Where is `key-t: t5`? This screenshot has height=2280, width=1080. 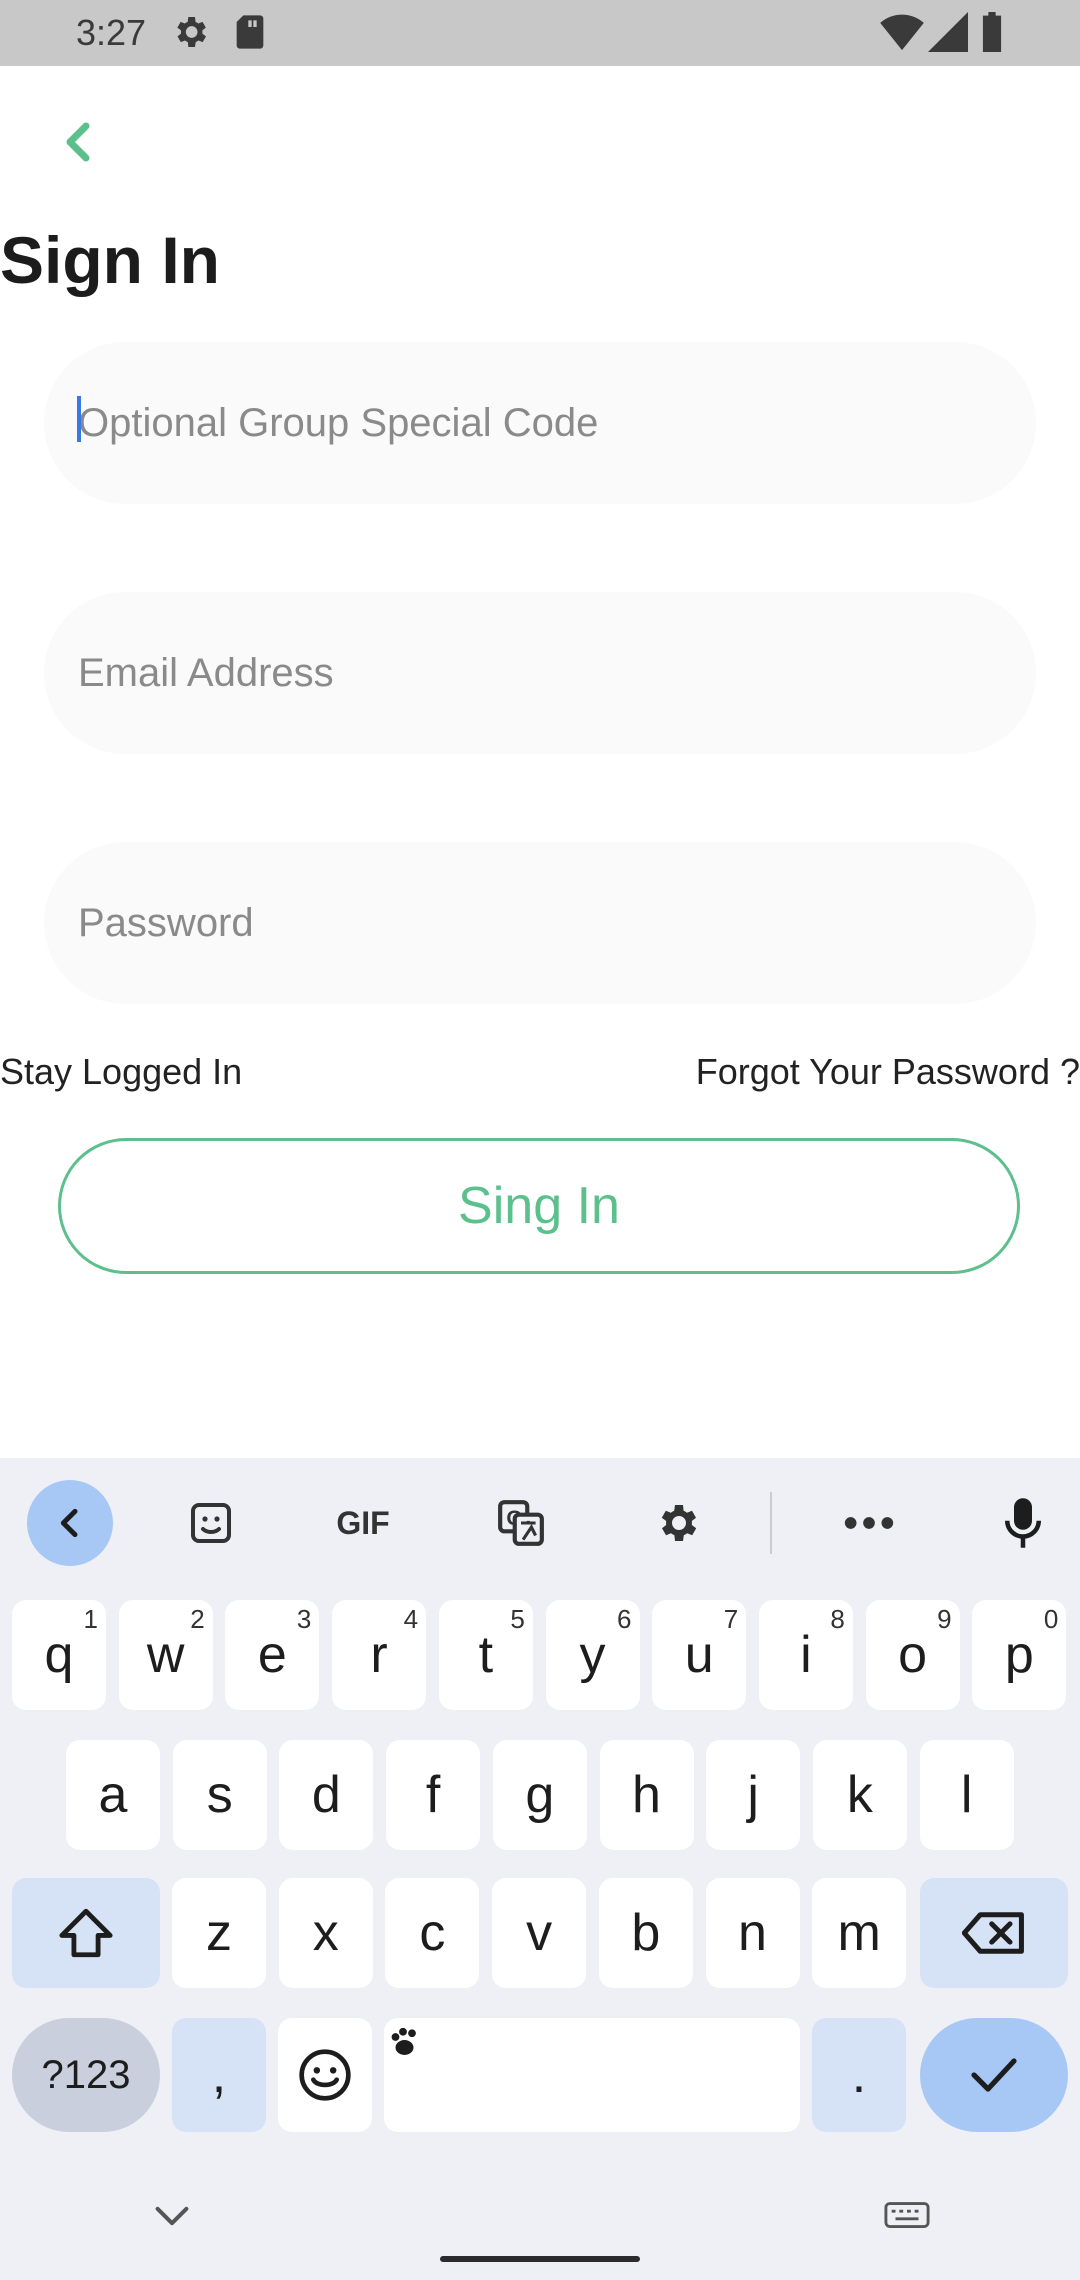 key-t: t5 is located at coordinates (485, 1655).